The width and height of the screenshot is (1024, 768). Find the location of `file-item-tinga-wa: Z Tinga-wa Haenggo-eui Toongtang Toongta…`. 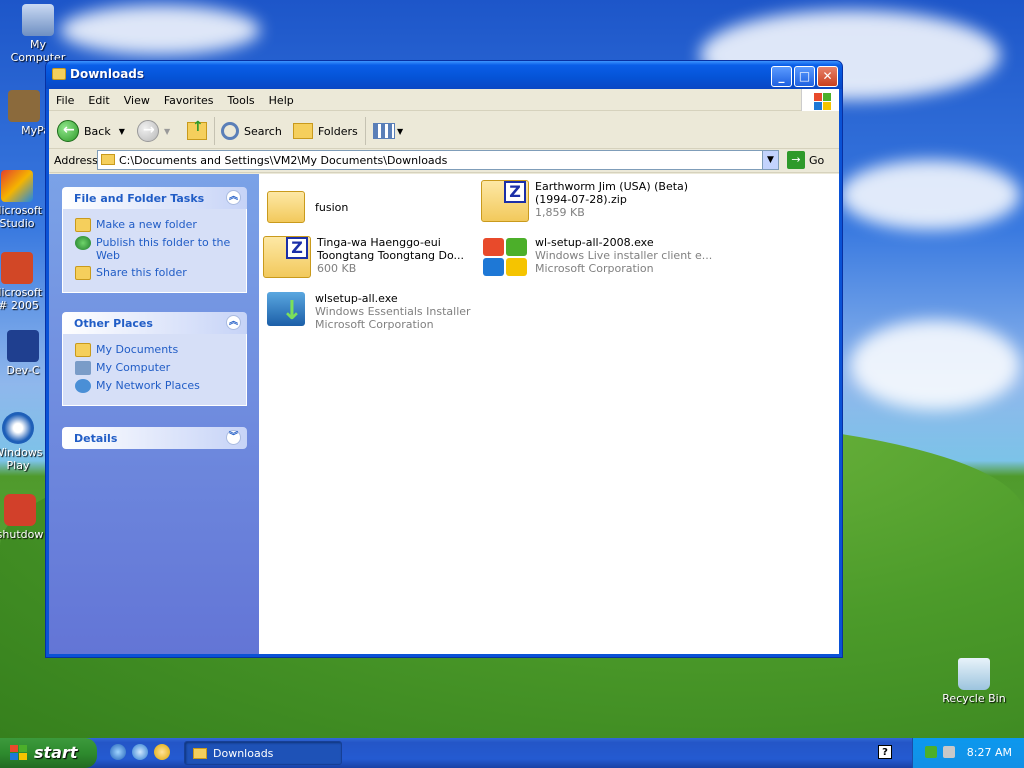

file-item-tinga-wa: Z Tinga-wa Haenggo-eui Toongtang Toongta… is located at coordinates (363, 257).